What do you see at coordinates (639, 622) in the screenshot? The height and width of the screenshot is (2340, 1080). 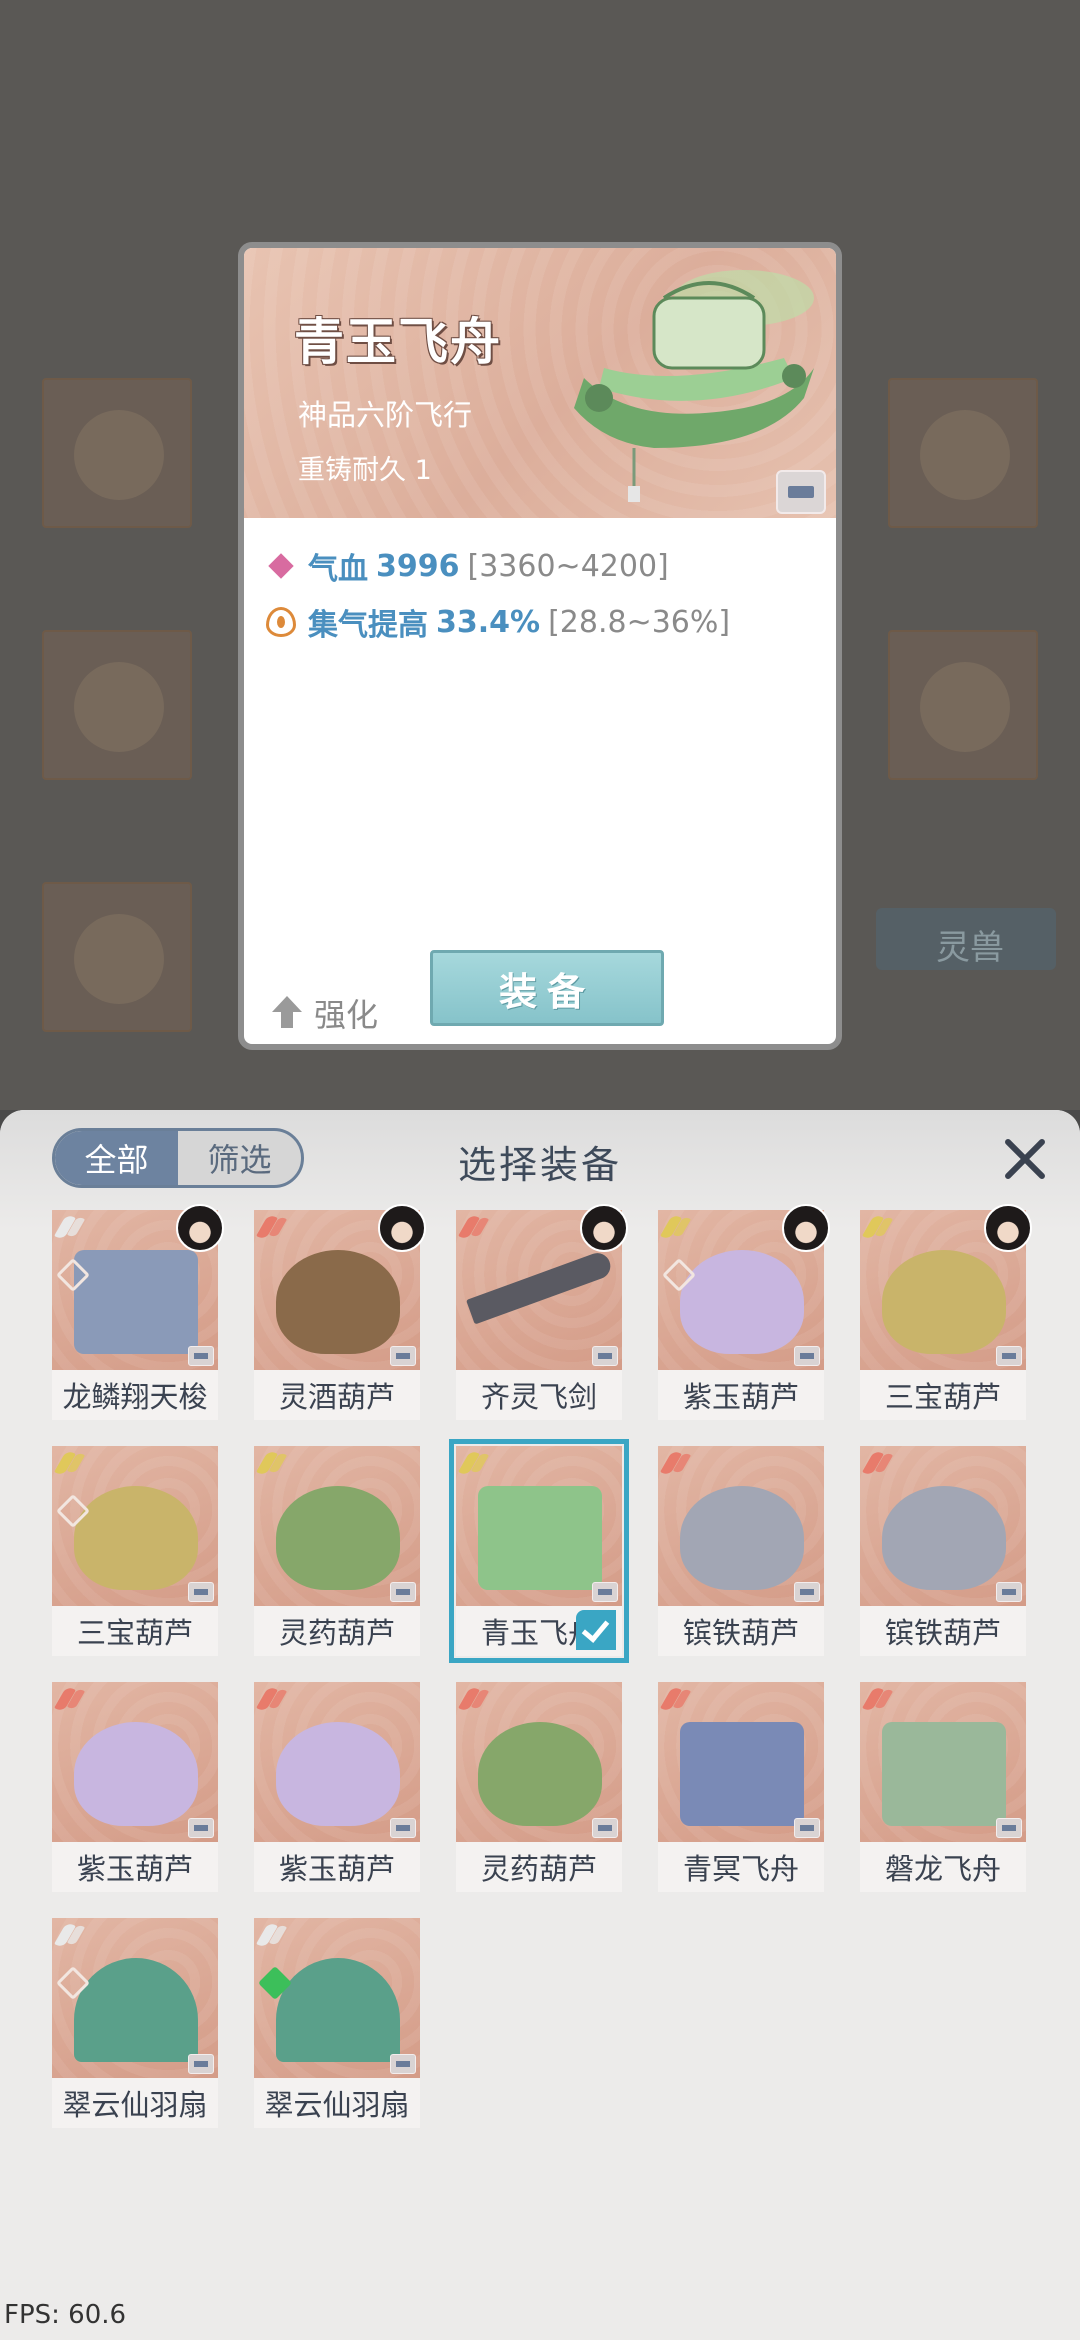 I see `stat-range: [28.8~36%]` at bounding box center [639, 622].